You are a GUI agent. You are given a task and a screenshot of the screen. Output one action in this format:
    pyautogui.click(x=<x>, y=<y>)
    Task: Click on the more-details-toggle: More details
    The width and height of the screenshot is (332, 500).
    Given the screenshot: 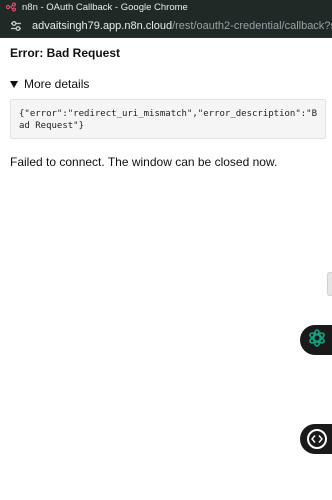 What is the action you would take?
    pyautogui.click(x=49, y=84)
    